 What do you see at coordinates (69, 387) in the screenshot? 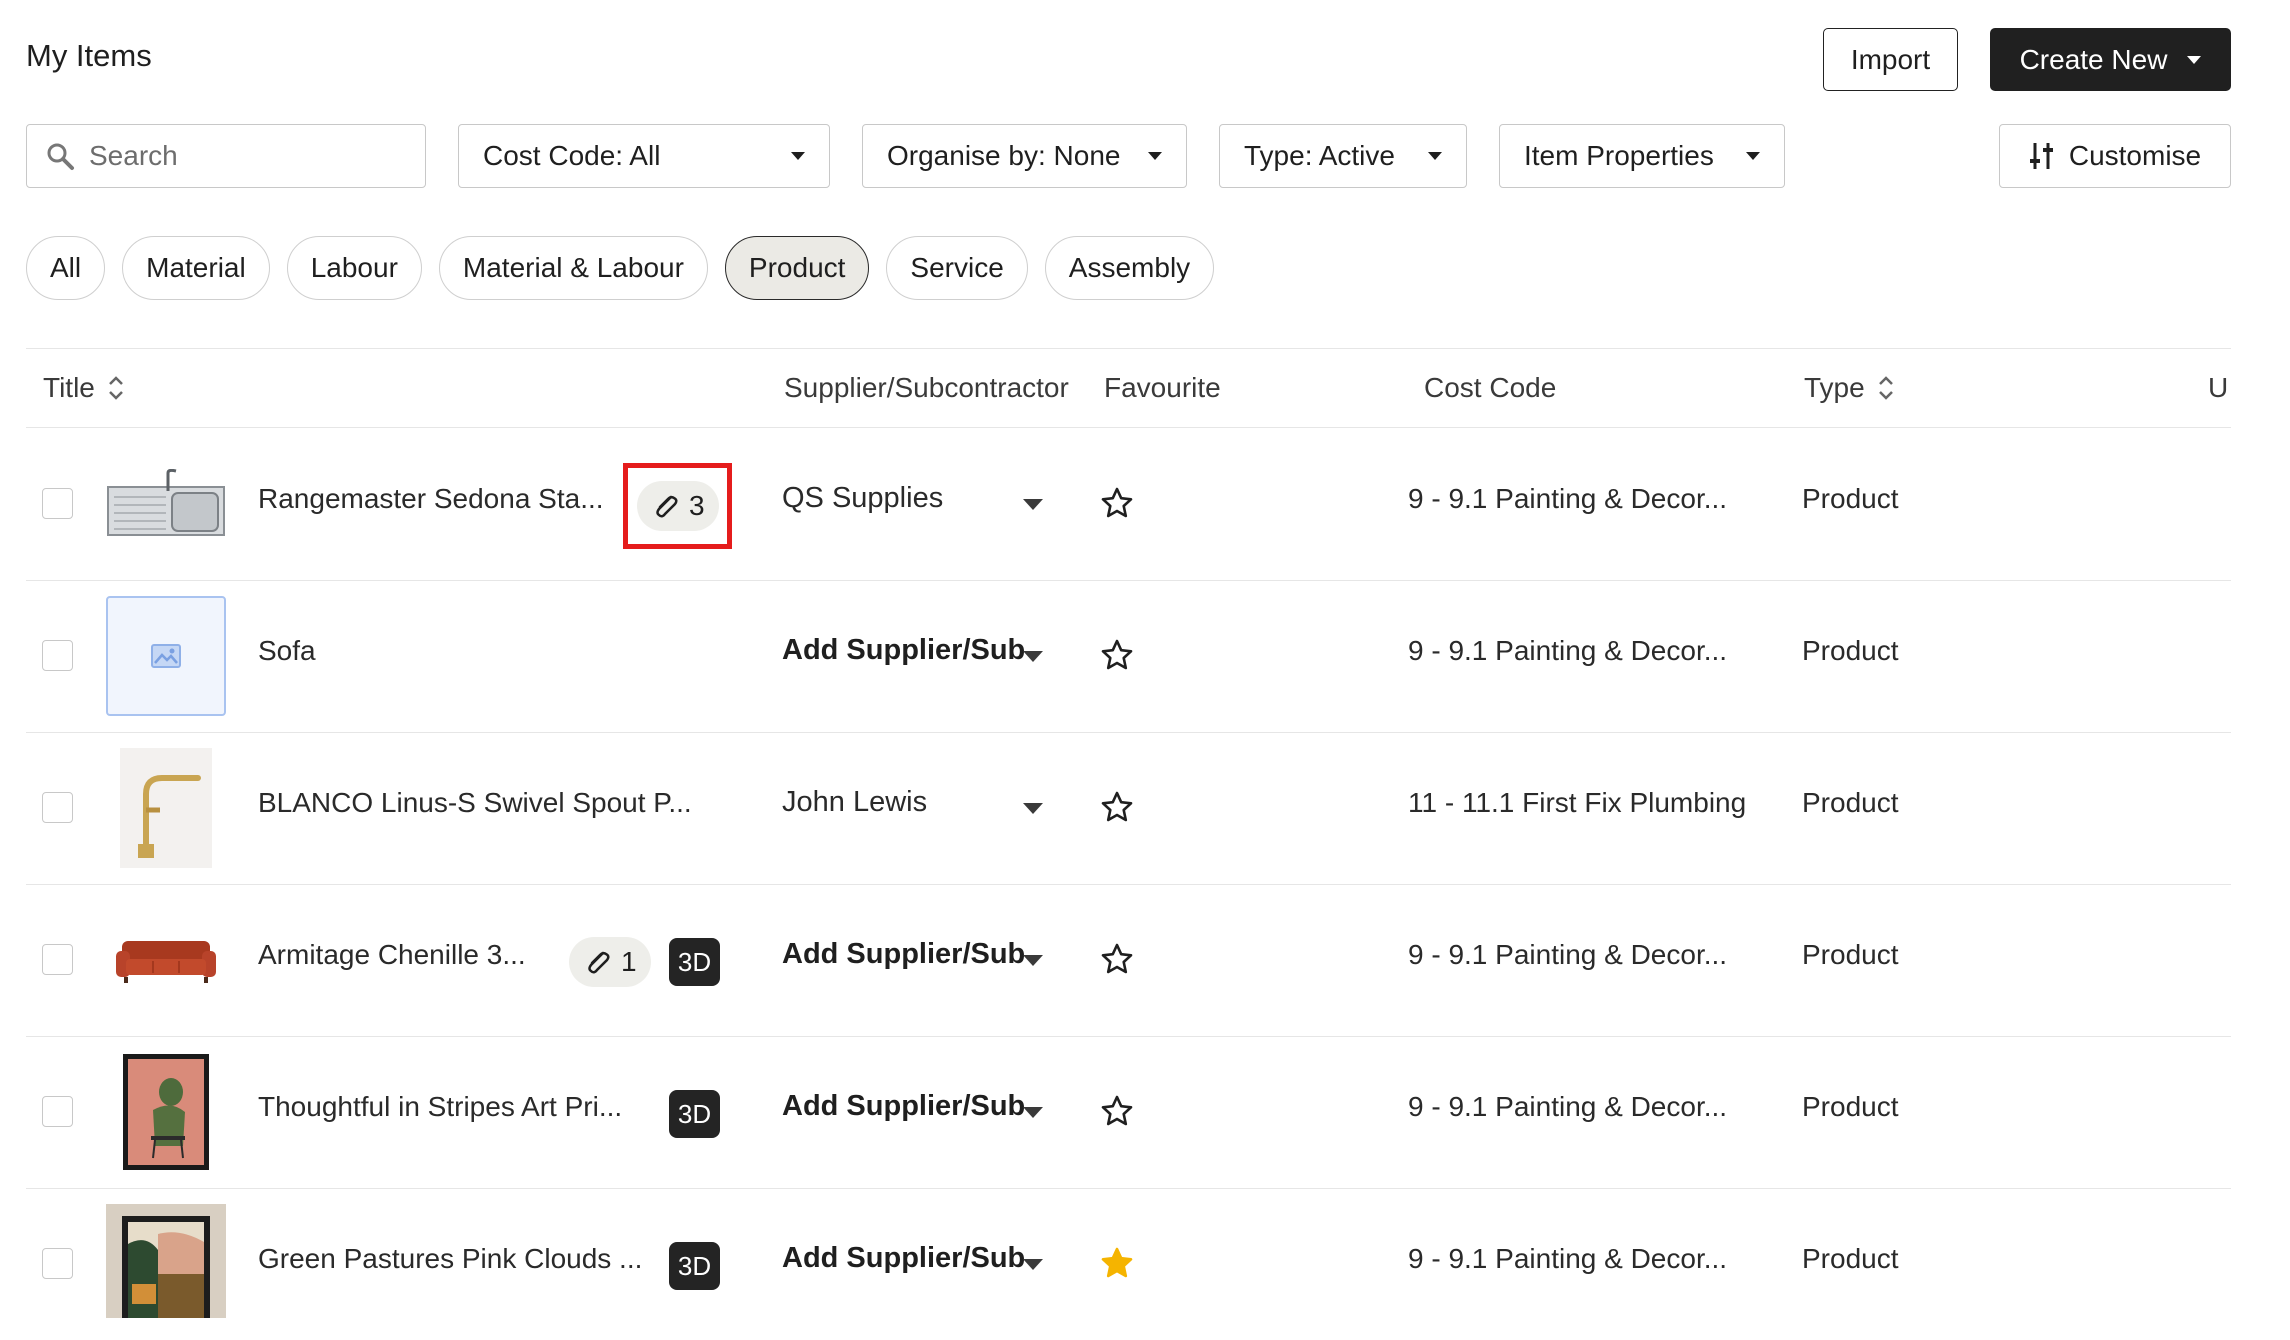
I see `column-title-label: Title` at bounding box center [69, 387].